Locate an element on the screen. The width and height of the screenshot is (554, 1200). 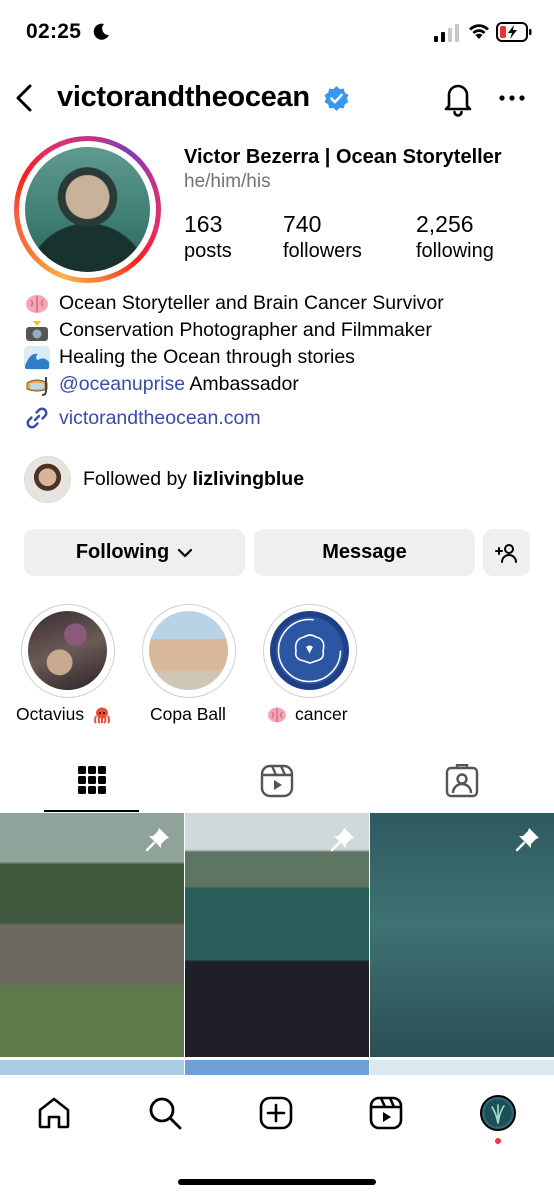
wave-emoji-icon is located at coordinates (37, 357).